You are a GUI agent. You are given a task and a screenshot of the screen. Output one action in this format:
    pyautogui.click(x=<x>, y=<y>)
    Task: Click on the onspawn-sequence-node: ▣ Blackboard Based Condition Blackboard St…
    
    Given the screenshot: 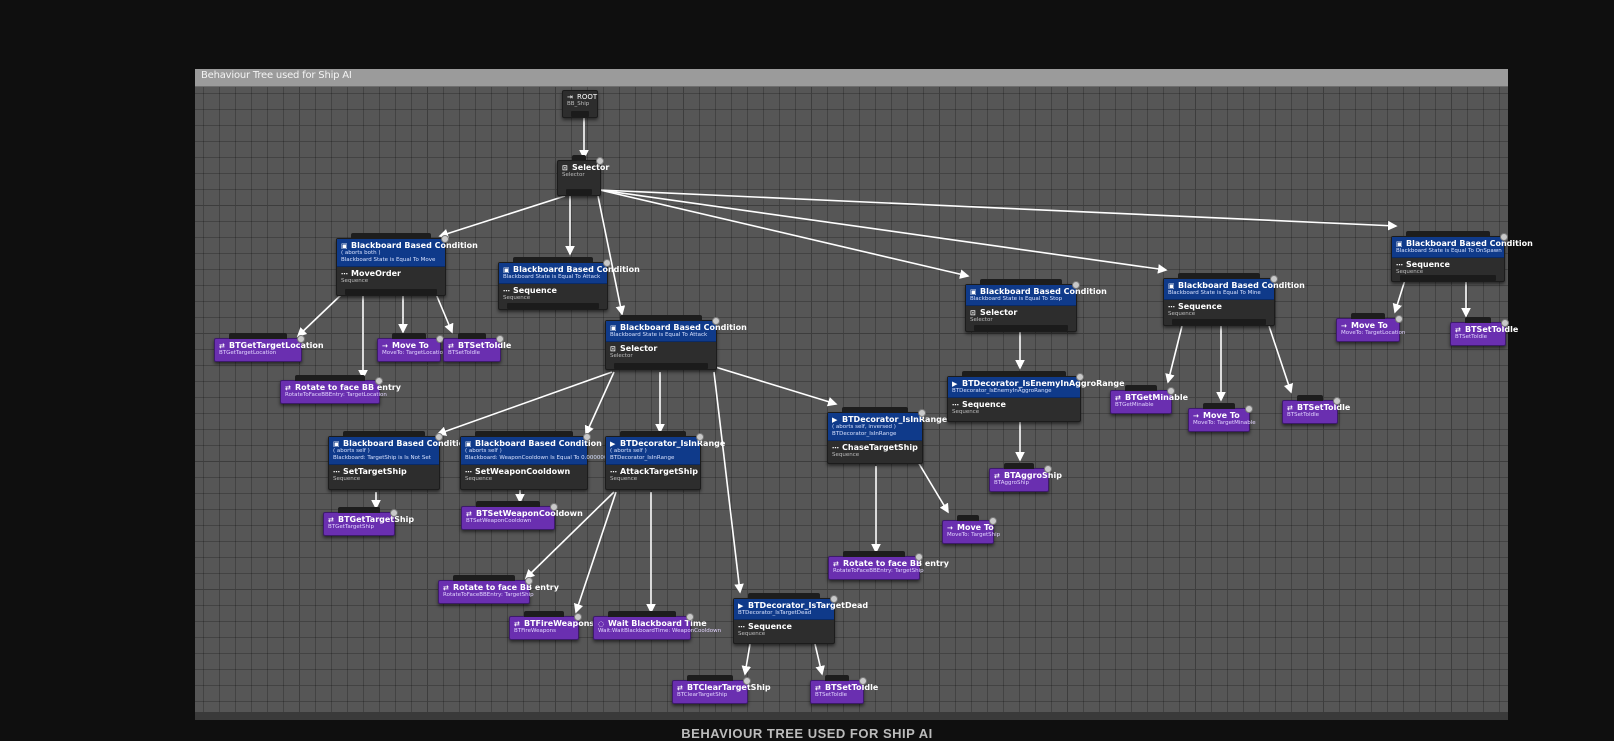 What is the action you would take?
    pyautogui.click(x=1462, y=256)
    